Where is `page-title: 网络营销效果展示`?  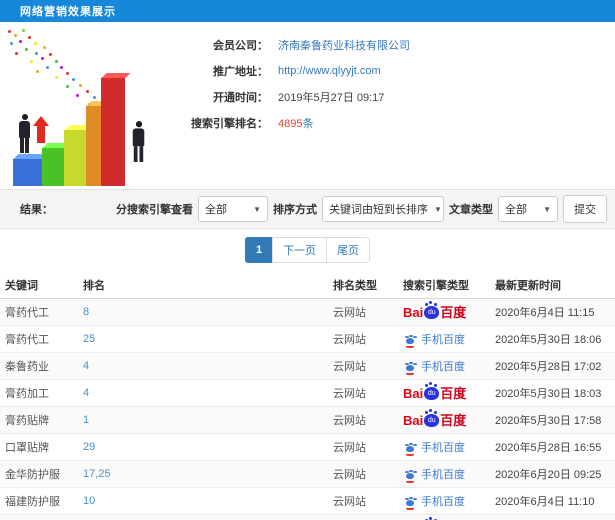 page-title: 网络营销效果展示 is located at coordinates (68, 12).